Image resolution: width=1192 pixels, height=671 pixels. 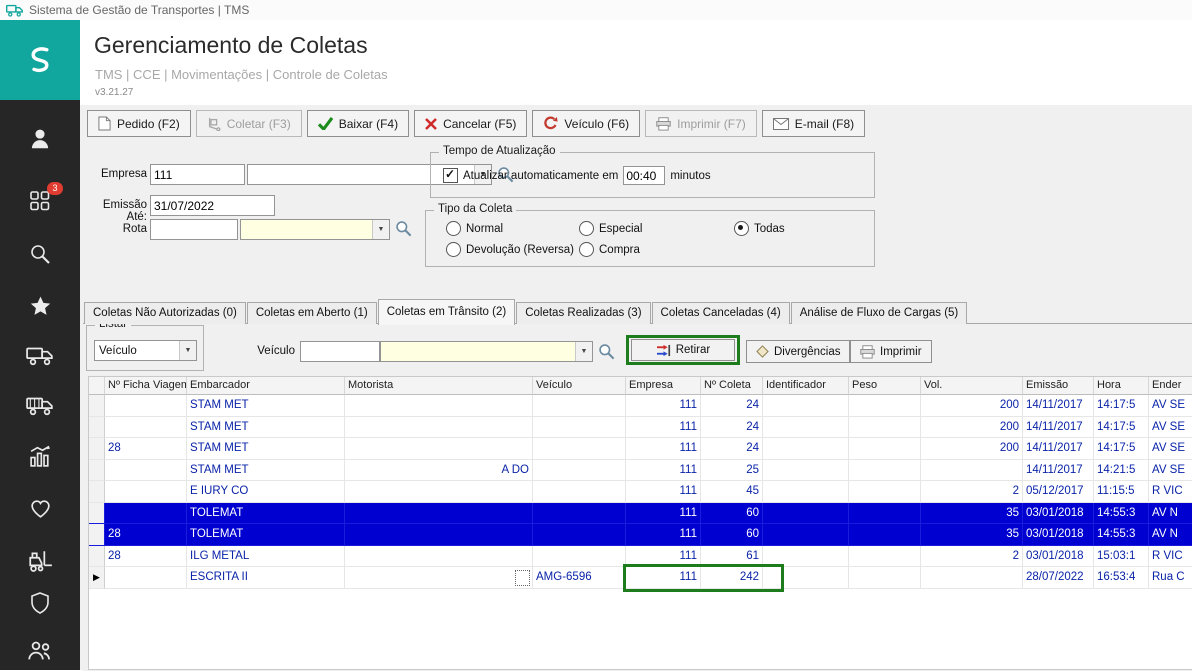 I want to click on table-row: 28 STAM MET 111 24 200 14/11/2017 14:17:5 AV SE, so click(x=640, y=449).